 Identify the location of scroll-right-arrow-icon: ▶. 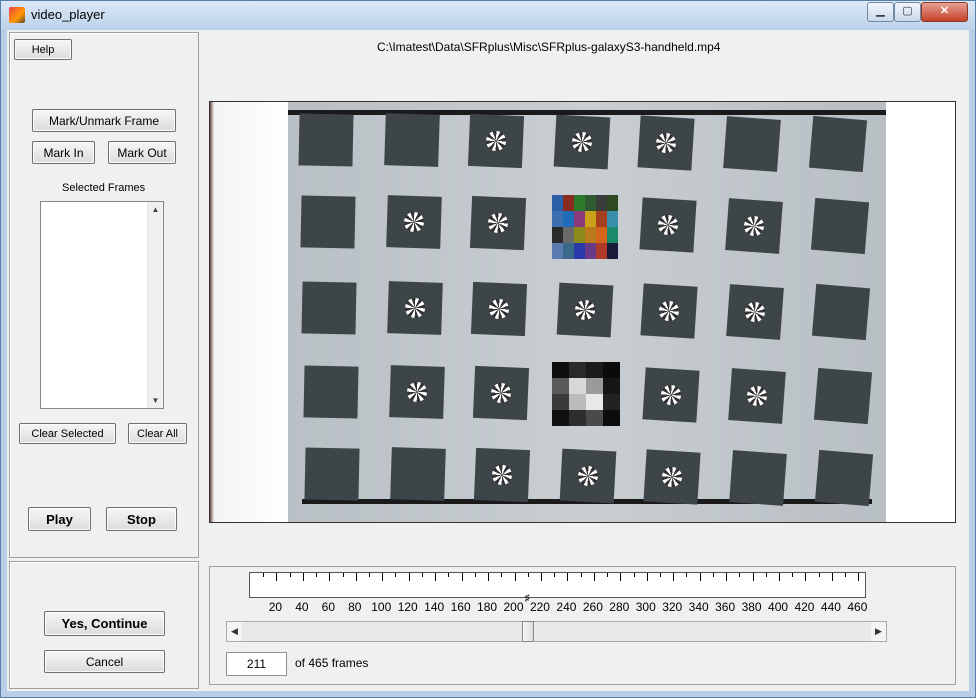
(878, 631).